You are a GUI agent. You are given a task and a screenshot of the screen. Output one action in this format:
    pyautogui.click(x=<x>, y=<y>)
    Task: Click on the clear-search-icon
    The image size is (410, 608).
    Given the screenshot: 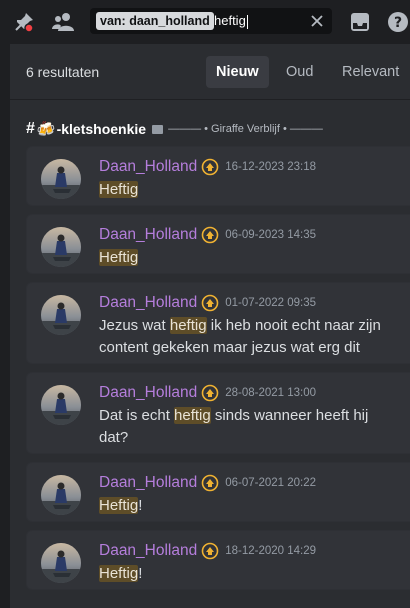 What is the action you would take?
    pyautogui.click(x=317, y=21)
    